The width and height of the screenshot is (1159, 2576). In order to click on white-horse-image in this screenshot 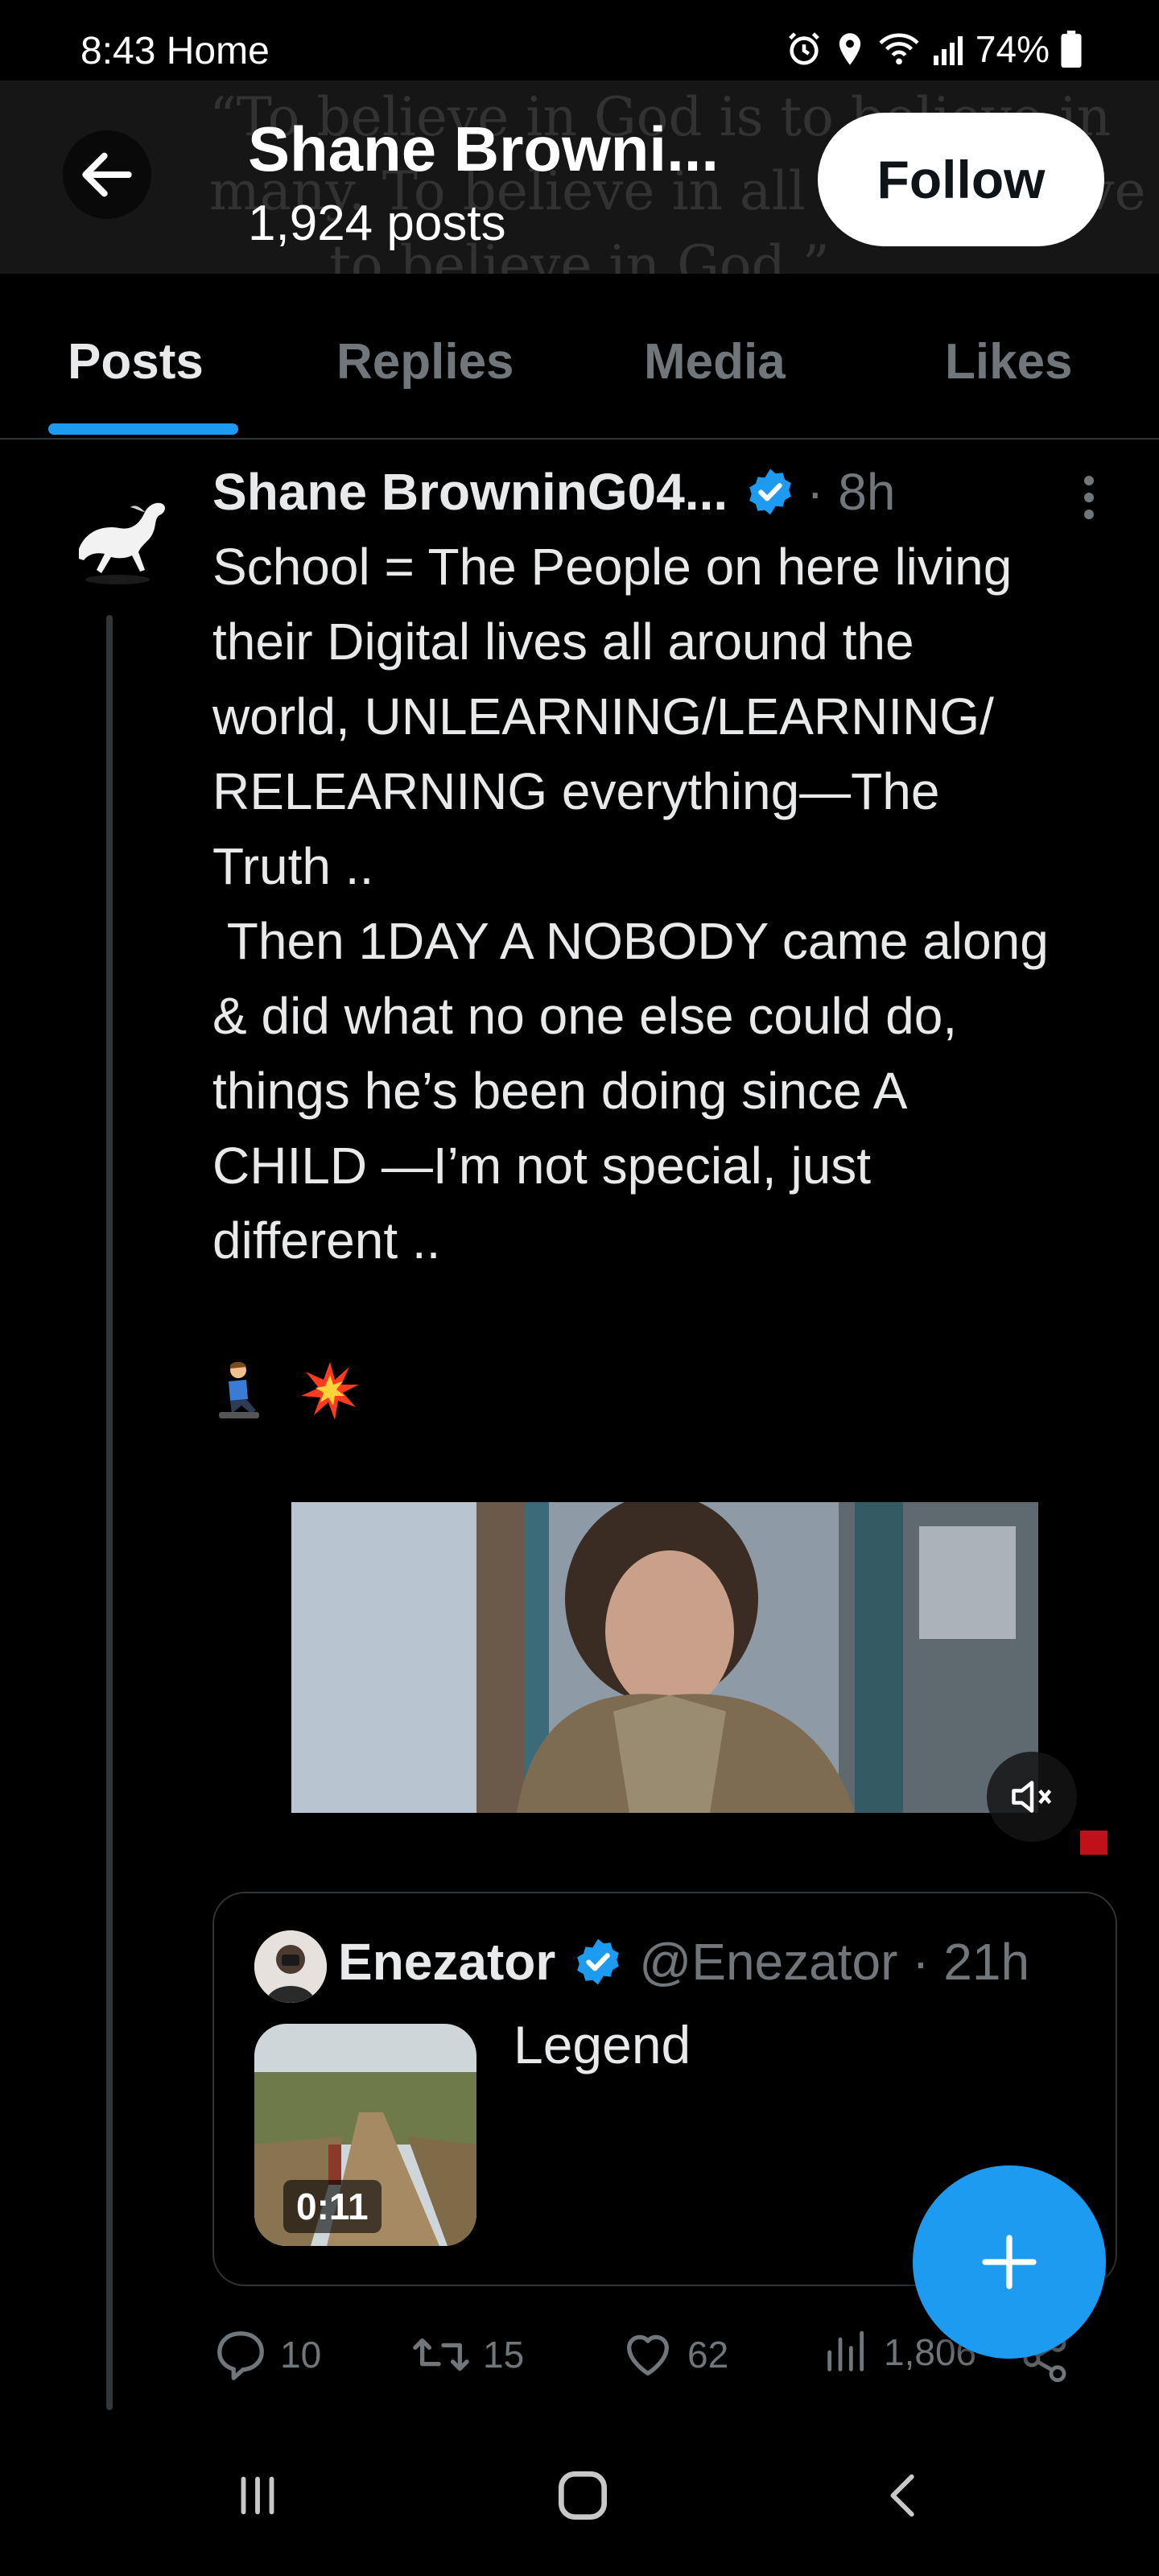, I will do `click(122, 543)`.